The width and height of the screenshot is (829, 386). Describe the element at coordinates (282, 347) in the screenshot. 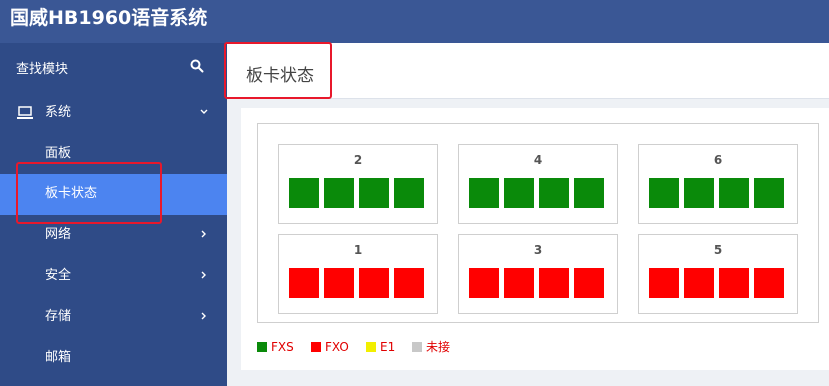

I see `legend-label: FXS` at that location.